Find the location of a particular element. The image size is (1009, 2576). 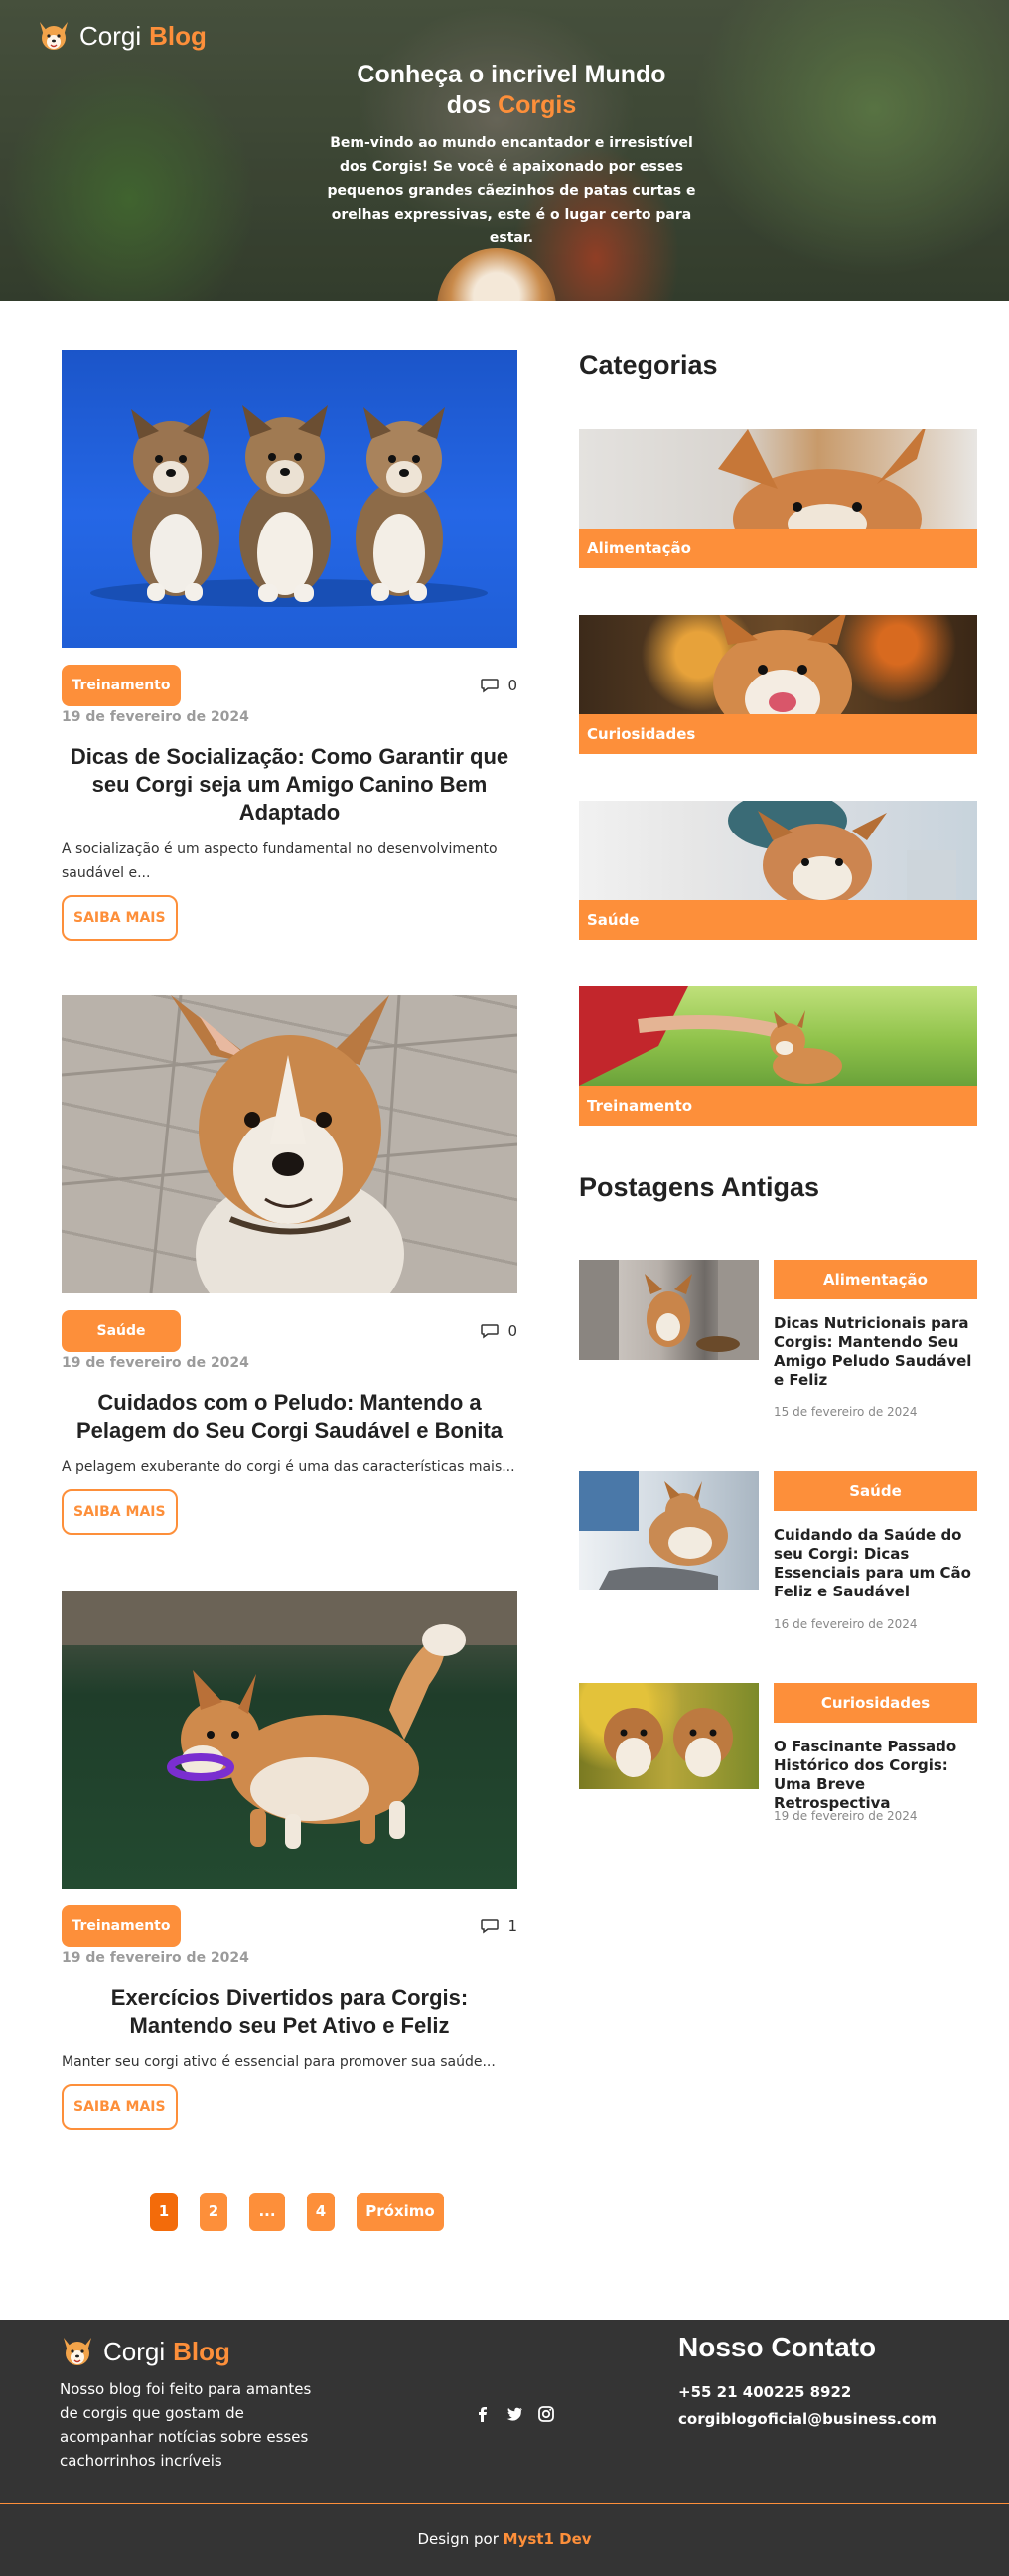

corgi-bowl-image is located at coordinates (669, 1310).